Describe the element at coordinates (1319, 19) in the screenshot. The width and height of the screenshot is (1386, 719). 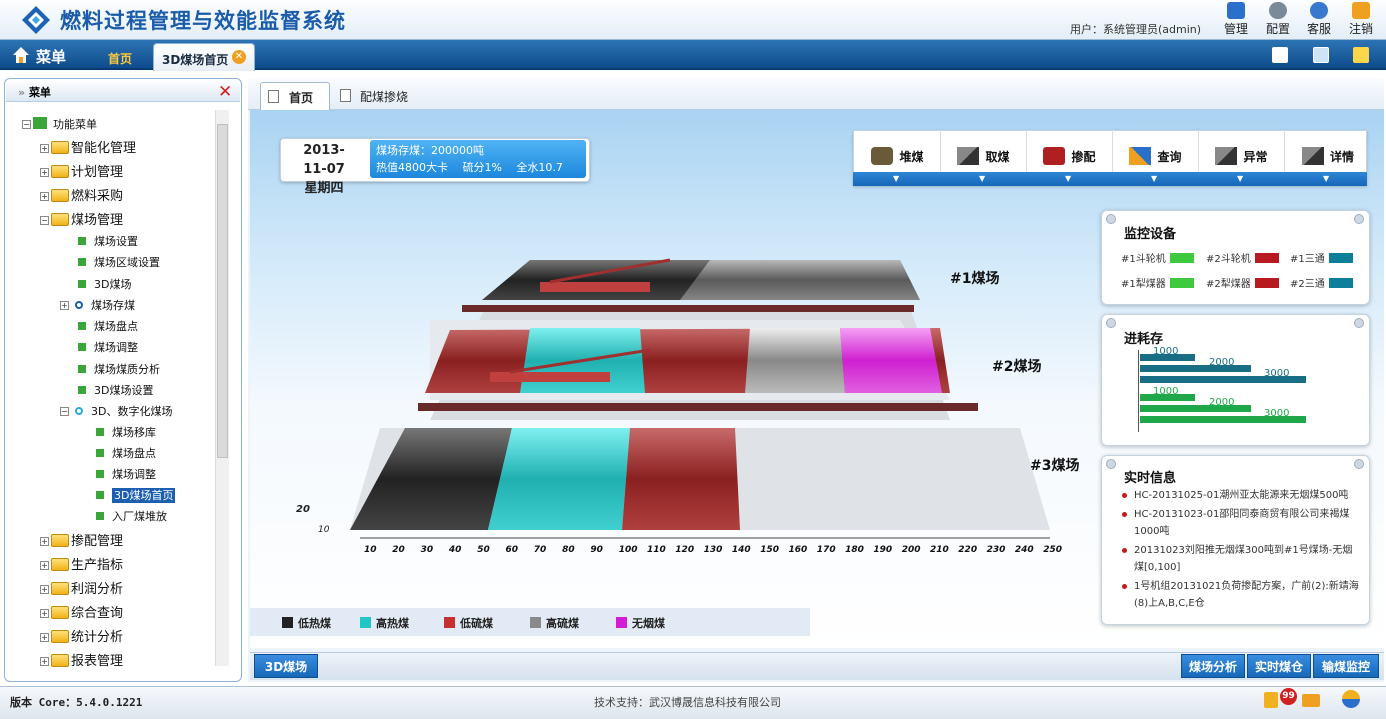
I see `support-button: 客服` at that location.